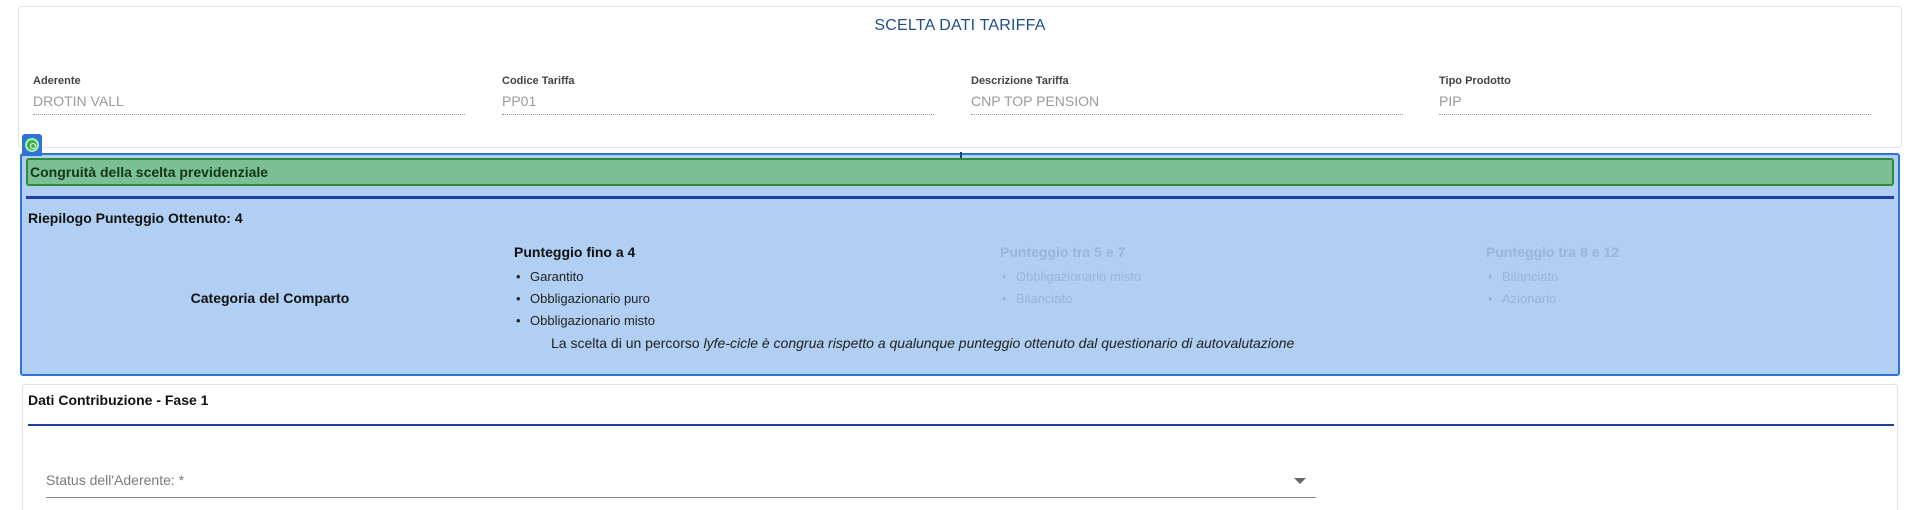 Image resolution: width=1920 pixels, height=510 pixels. I want to click on chevron-down-icon, so click(1300, 481).